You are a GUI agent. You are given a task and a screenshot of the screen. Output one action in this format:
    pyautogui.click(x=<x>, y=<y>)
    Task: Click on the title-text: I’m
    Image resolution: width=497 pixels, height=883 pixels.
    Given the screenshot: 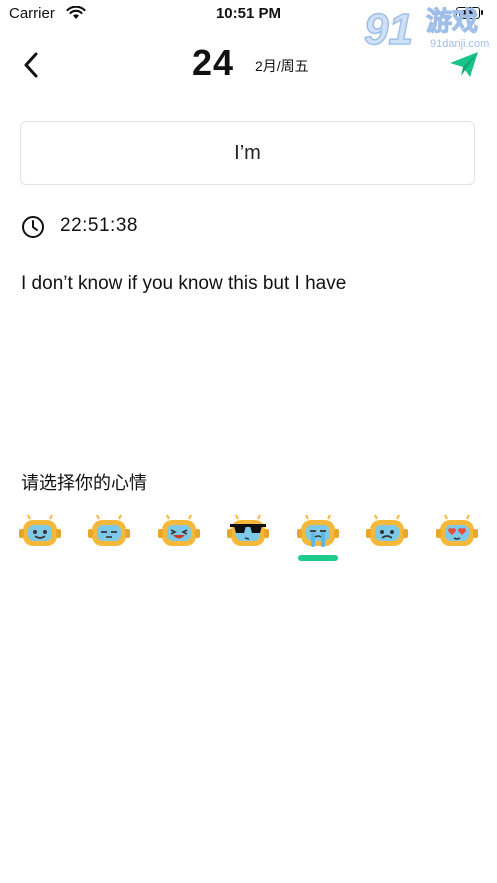 What is the action you would take?
    pyautogui.click(x=247, y=152)
    